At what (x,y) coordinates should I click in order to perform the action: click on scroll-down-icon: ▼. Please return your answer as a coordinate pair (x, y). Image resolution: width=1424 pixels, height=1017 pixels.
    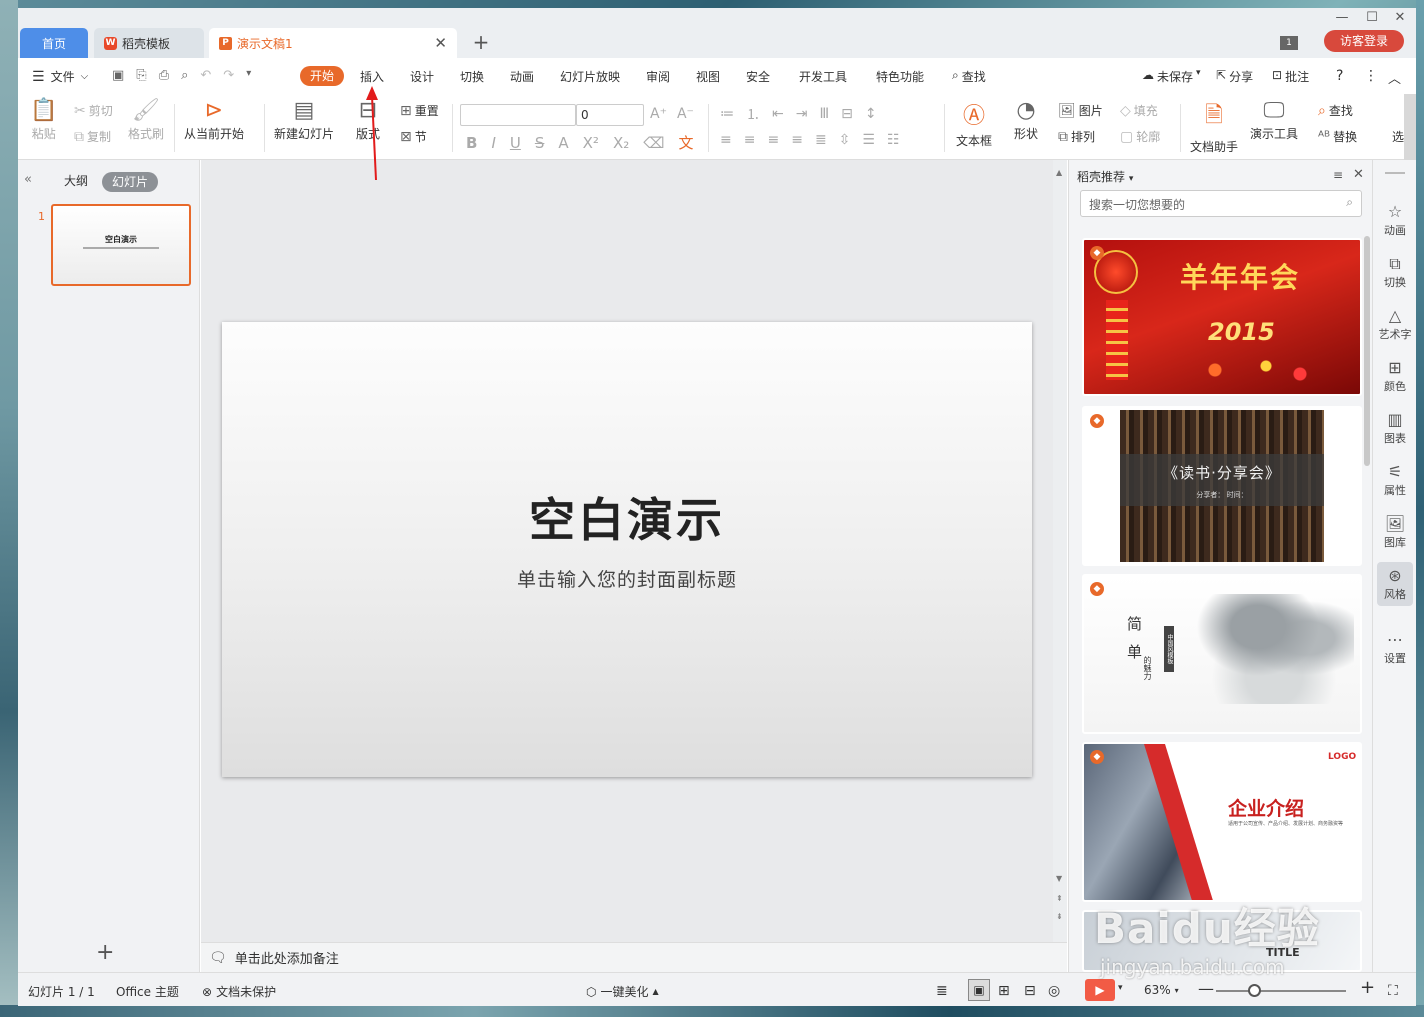
    Looking at the image, I should click on (1059, 878).